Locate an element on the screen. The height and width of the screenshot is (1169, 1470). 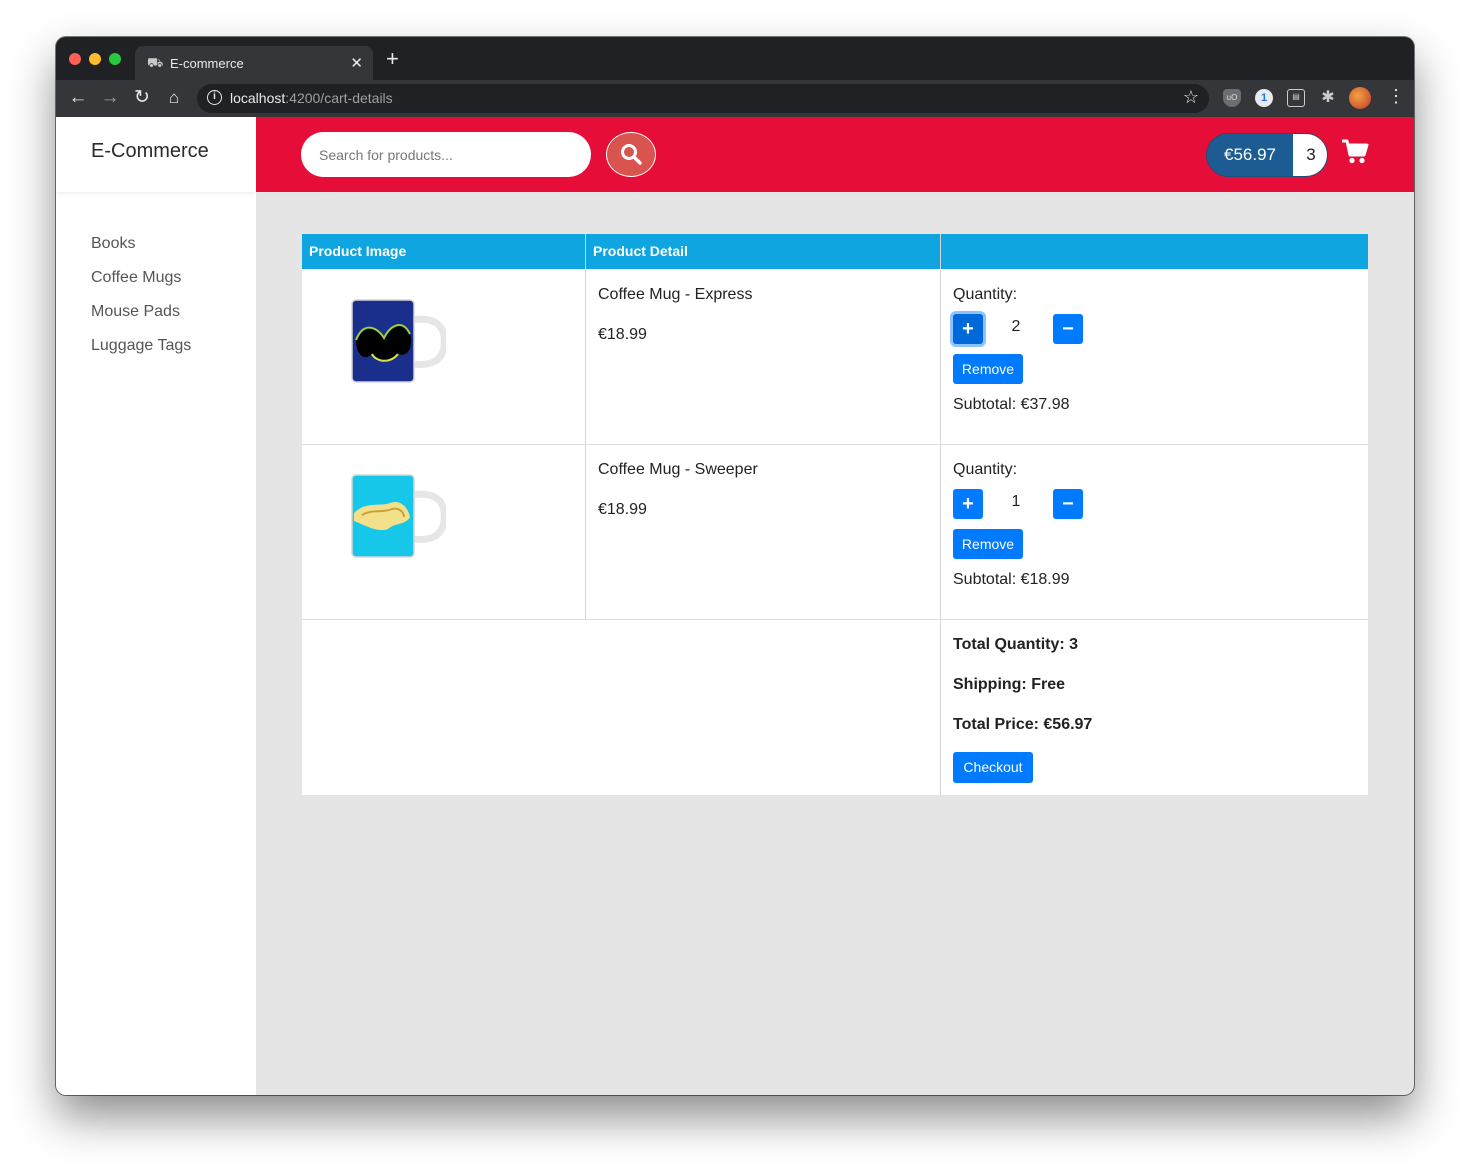
forward-icon: → is located at coordinates (110, 98).